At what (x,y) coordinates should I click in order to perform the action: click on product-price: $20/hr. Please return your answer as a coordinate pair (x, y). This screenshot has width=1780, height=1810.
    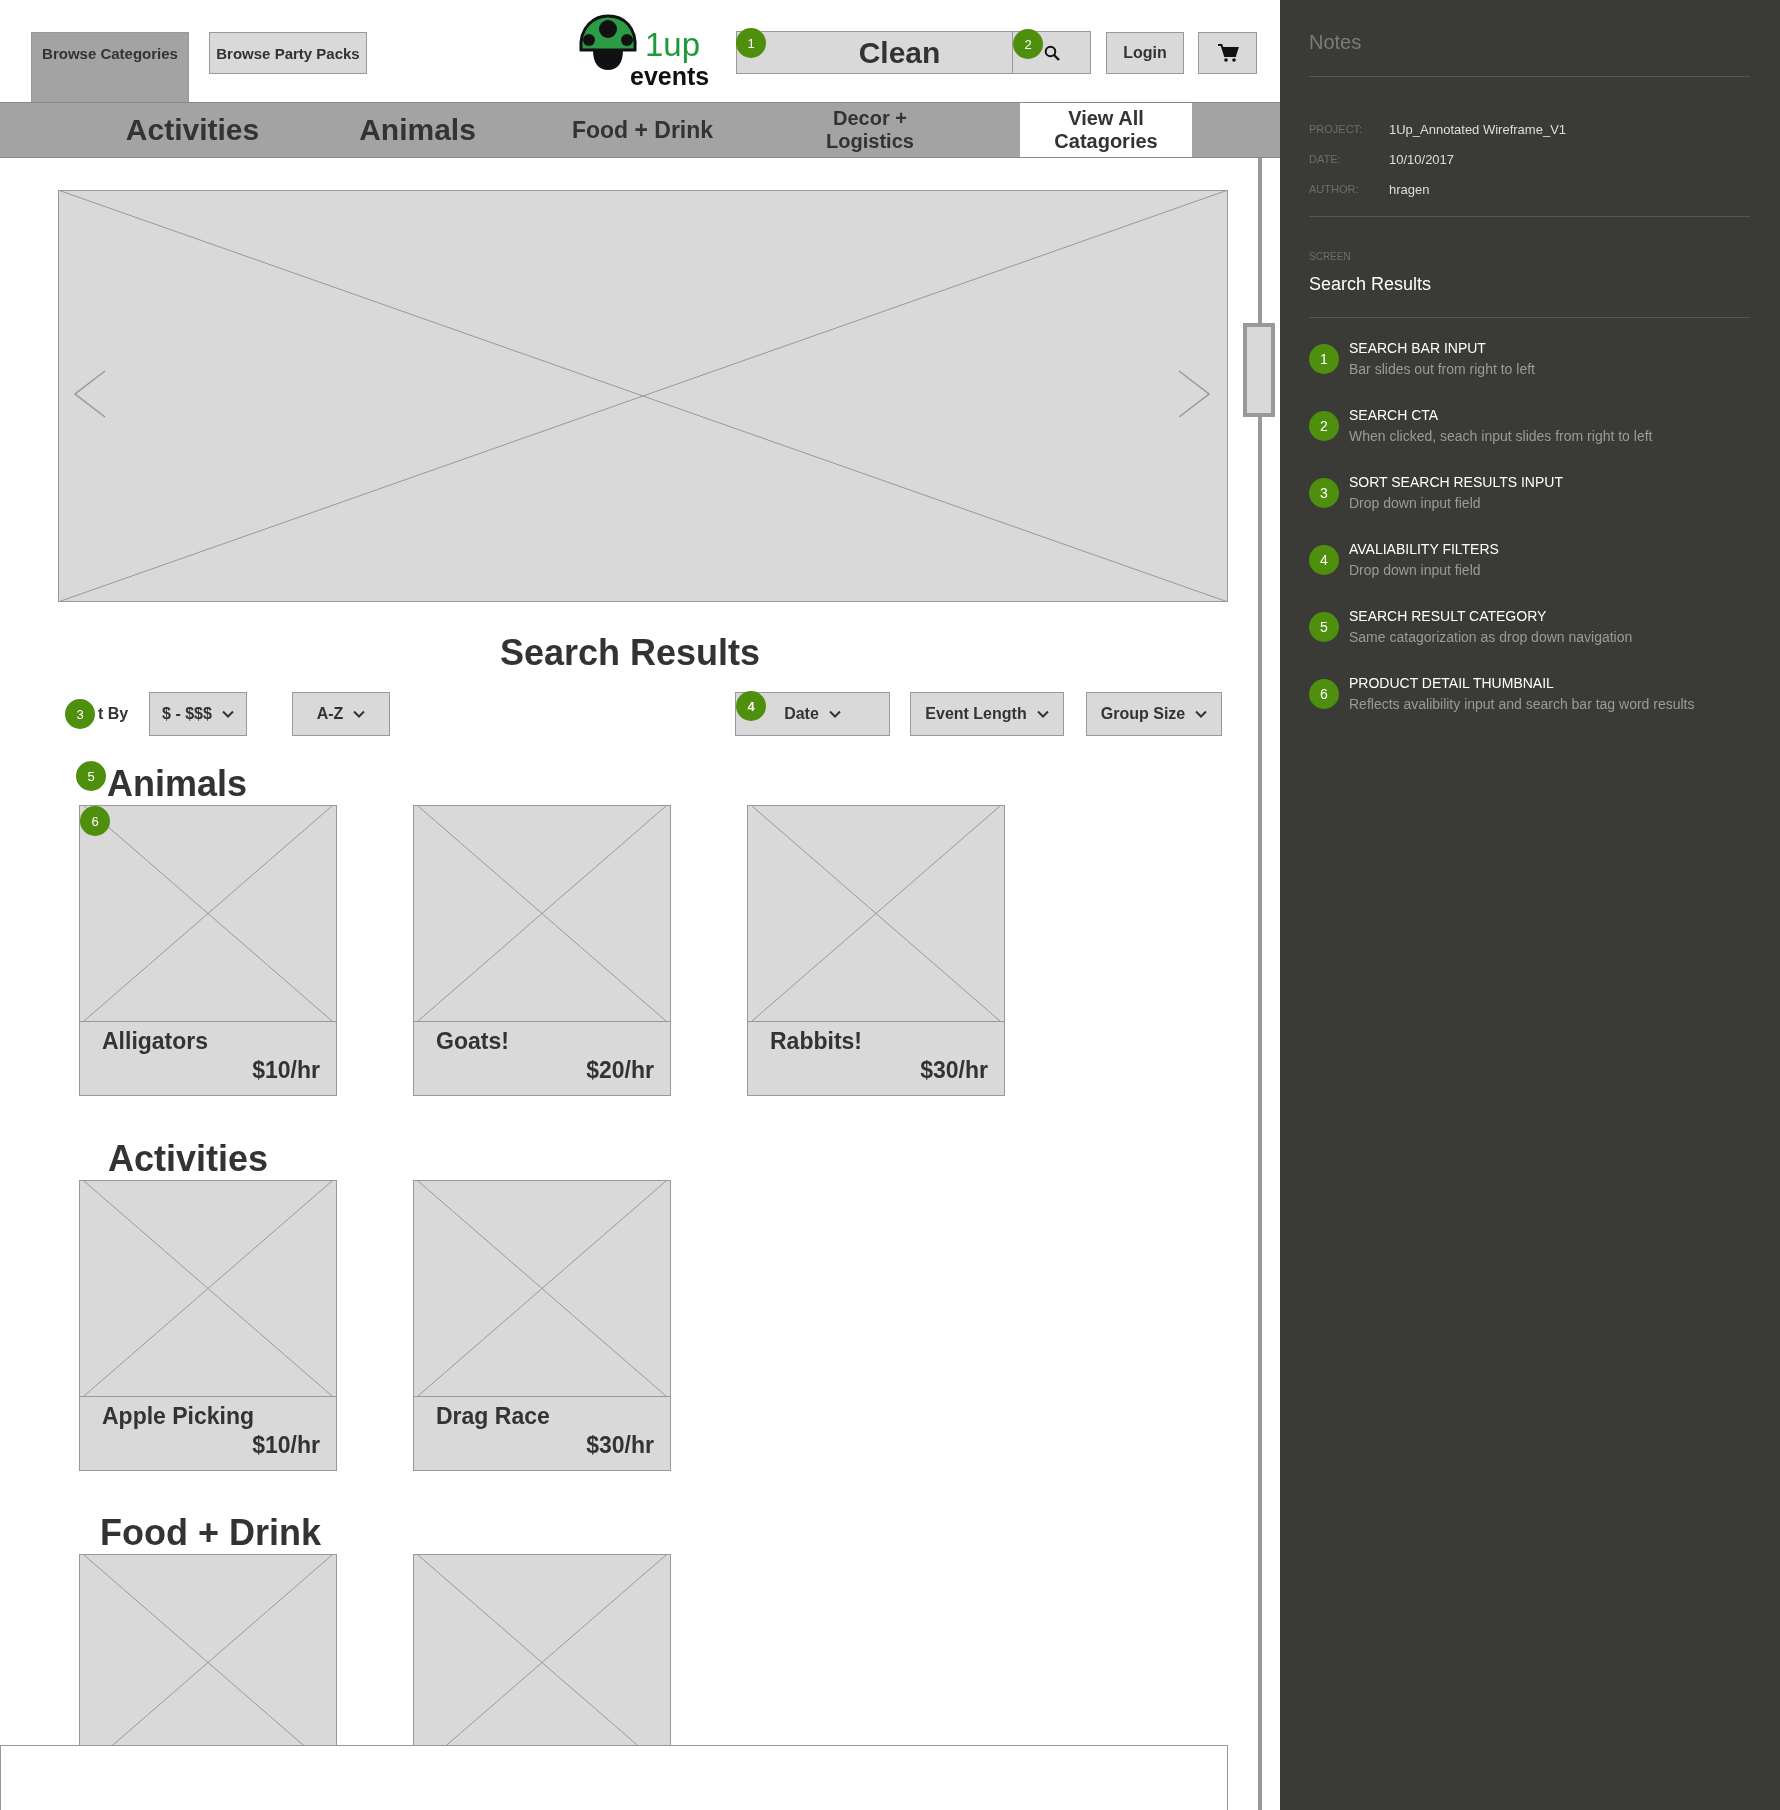
    Looking at the image, I should click on (620, 1070).